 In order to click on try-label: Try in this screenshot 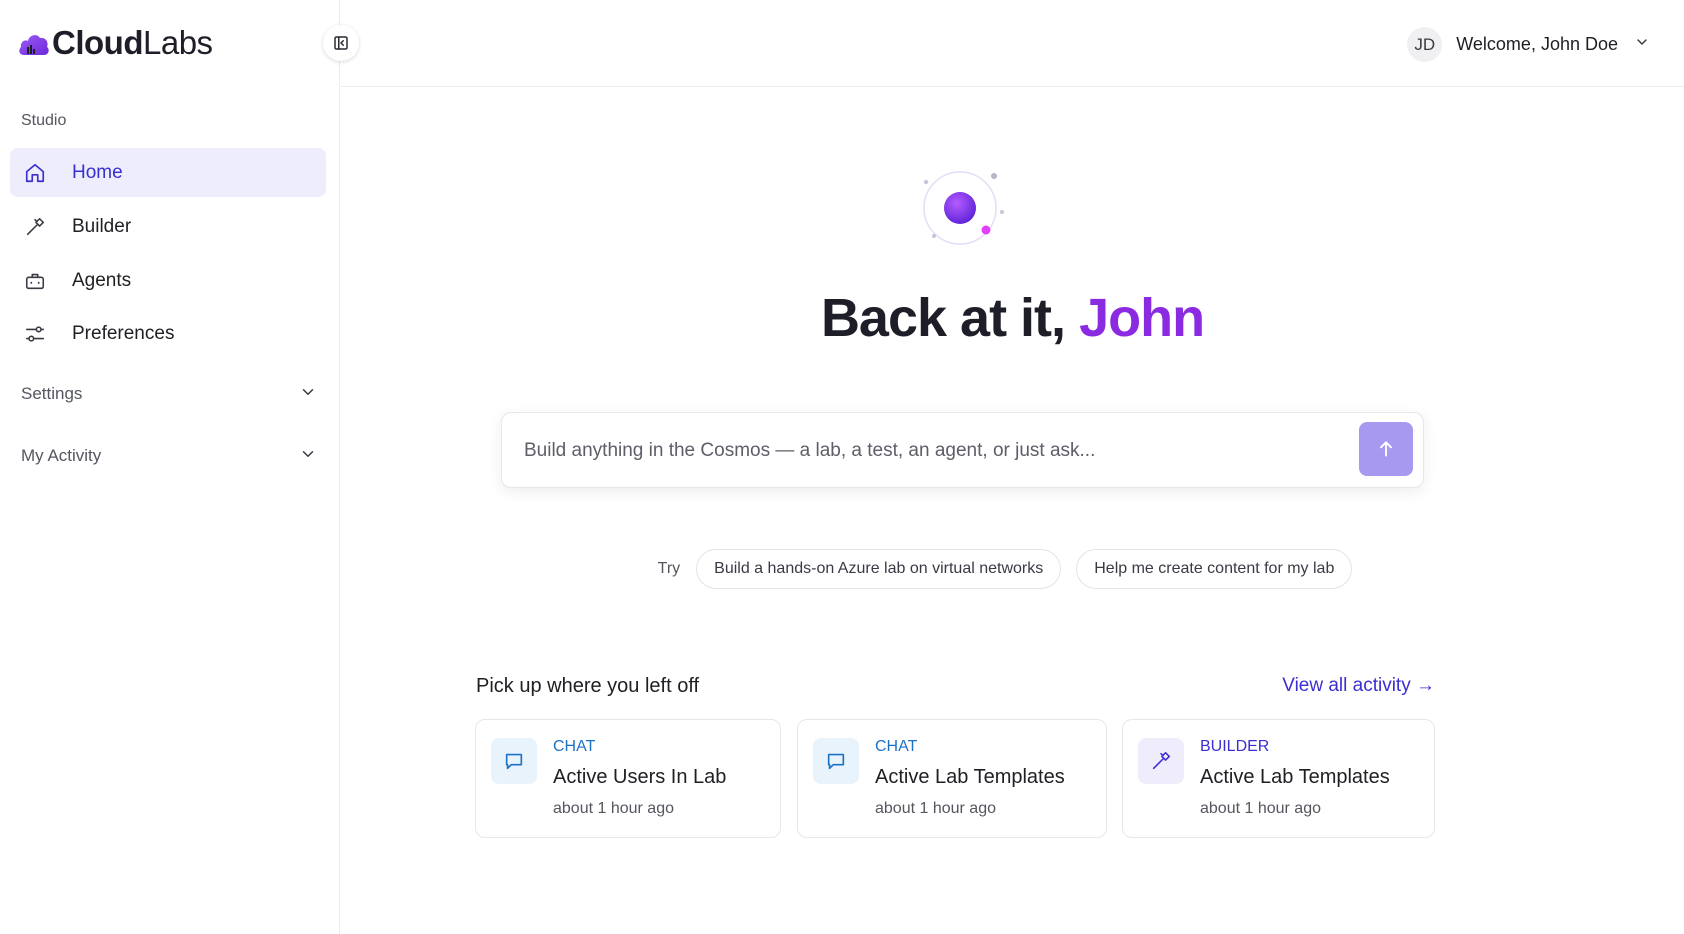, I will do `click(669, 568)`.